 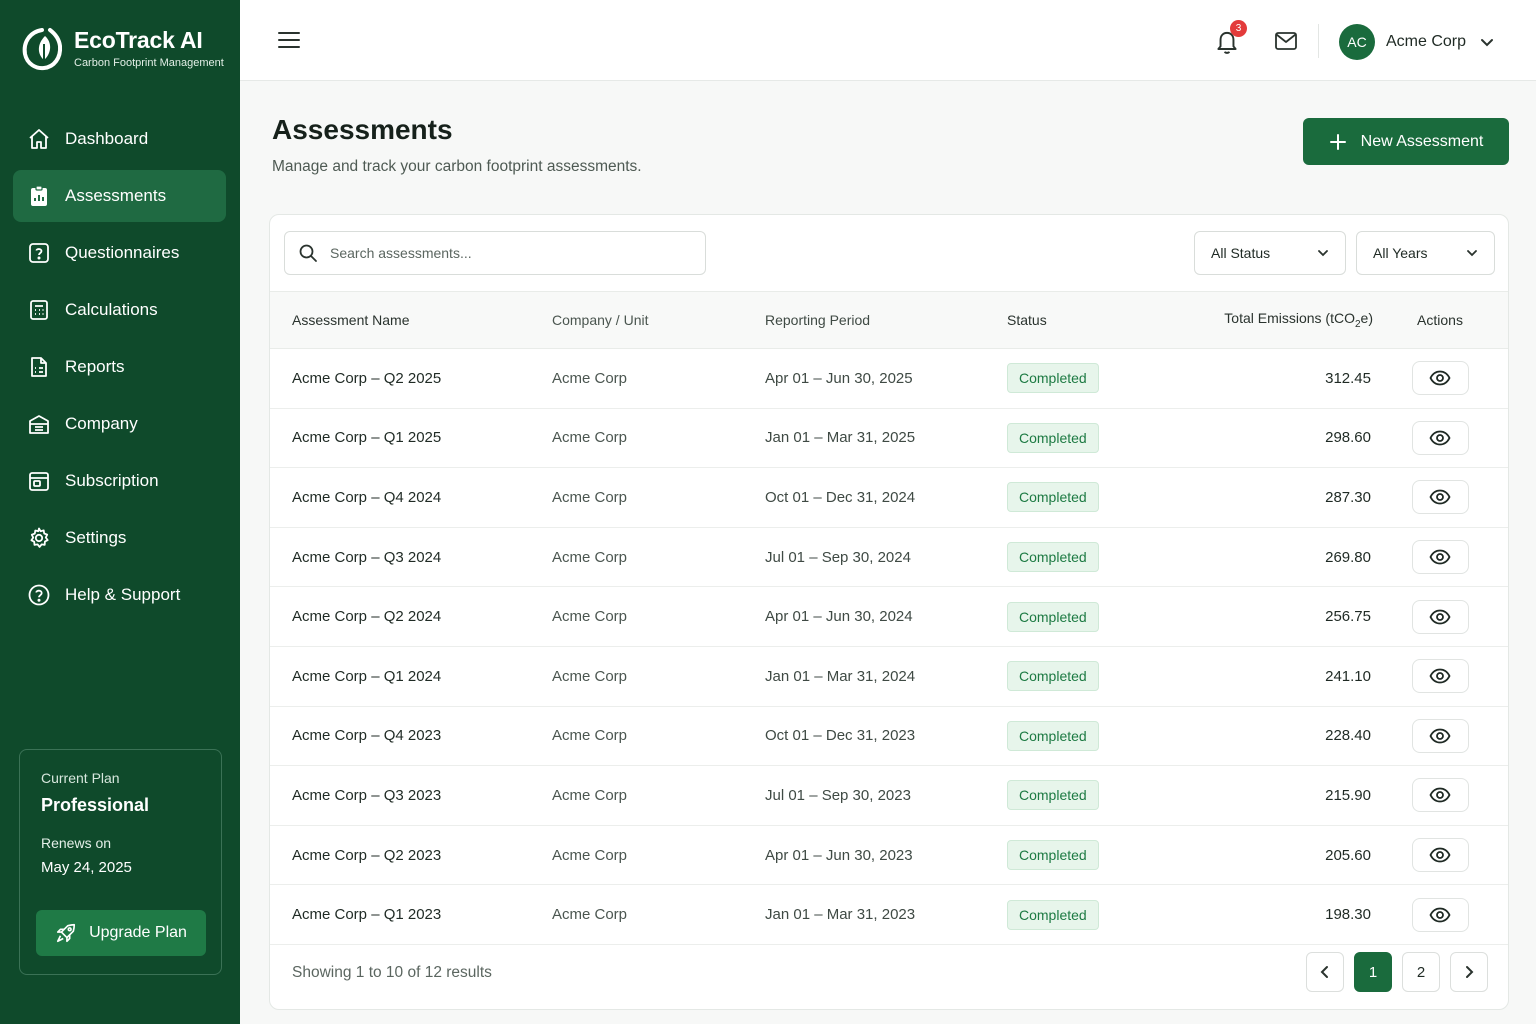 What do you see at coordinates (1421, 972) in the screenshot?
I see `page-button-2: 2` at bounding box center [1421, 972].